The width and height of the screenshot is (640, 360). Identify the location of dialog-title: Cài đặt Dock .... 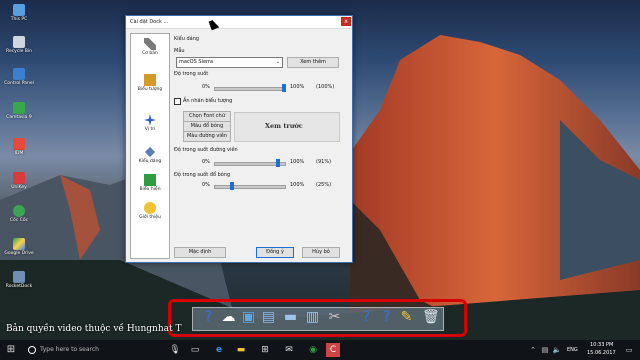
(149, 22).